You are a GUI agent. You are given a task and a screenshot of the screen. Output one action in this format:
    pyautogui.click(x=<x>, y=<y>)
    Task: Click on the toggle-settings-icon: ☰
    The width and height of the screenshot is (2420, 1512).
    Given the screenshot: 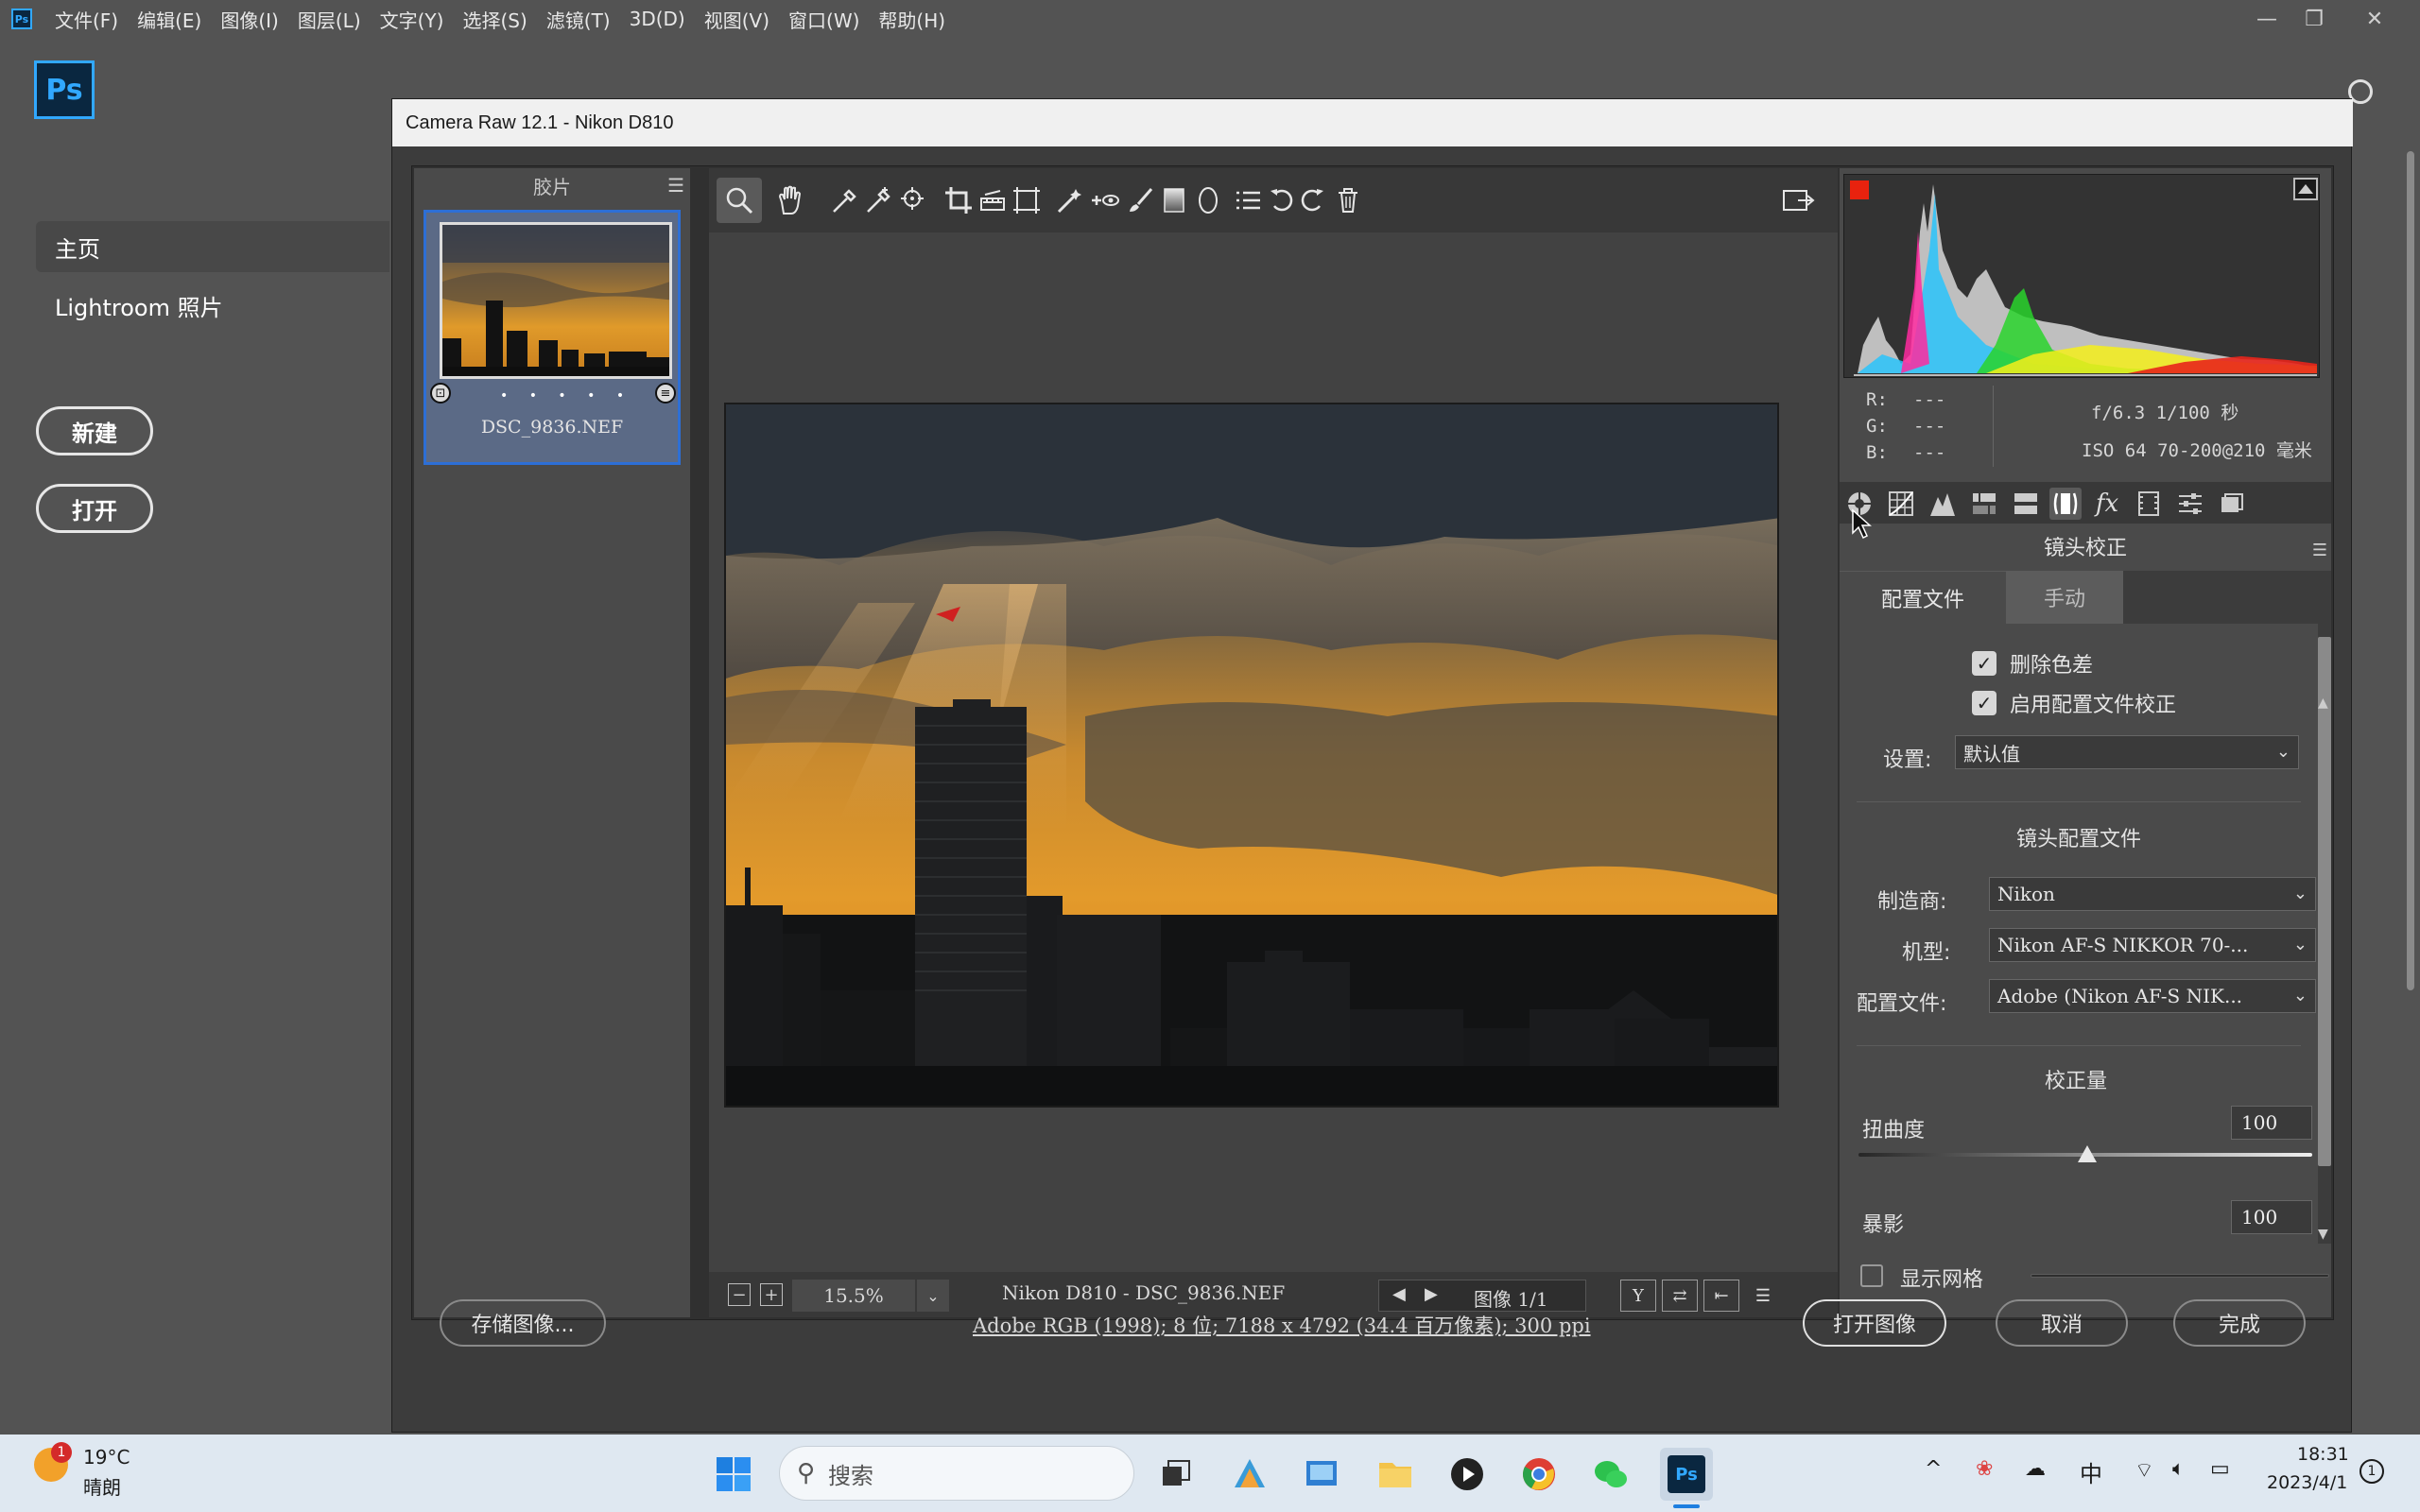 What is the action you would take?
    pyautogui.click(x=1763, y=1296)
    